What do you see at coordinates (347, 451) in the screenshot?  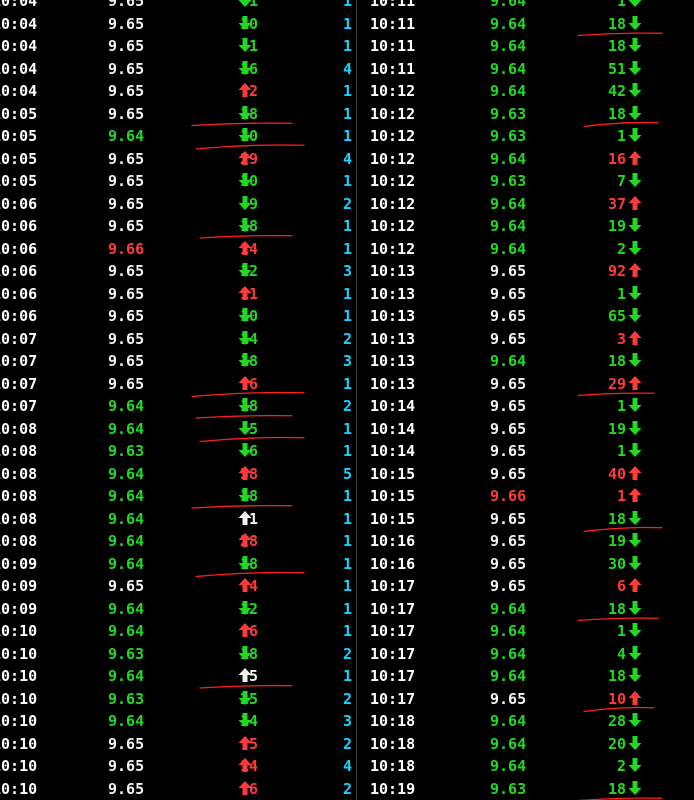 I see `trade-row: 10:089.636110:149.651` at bounding box center [347, 451].